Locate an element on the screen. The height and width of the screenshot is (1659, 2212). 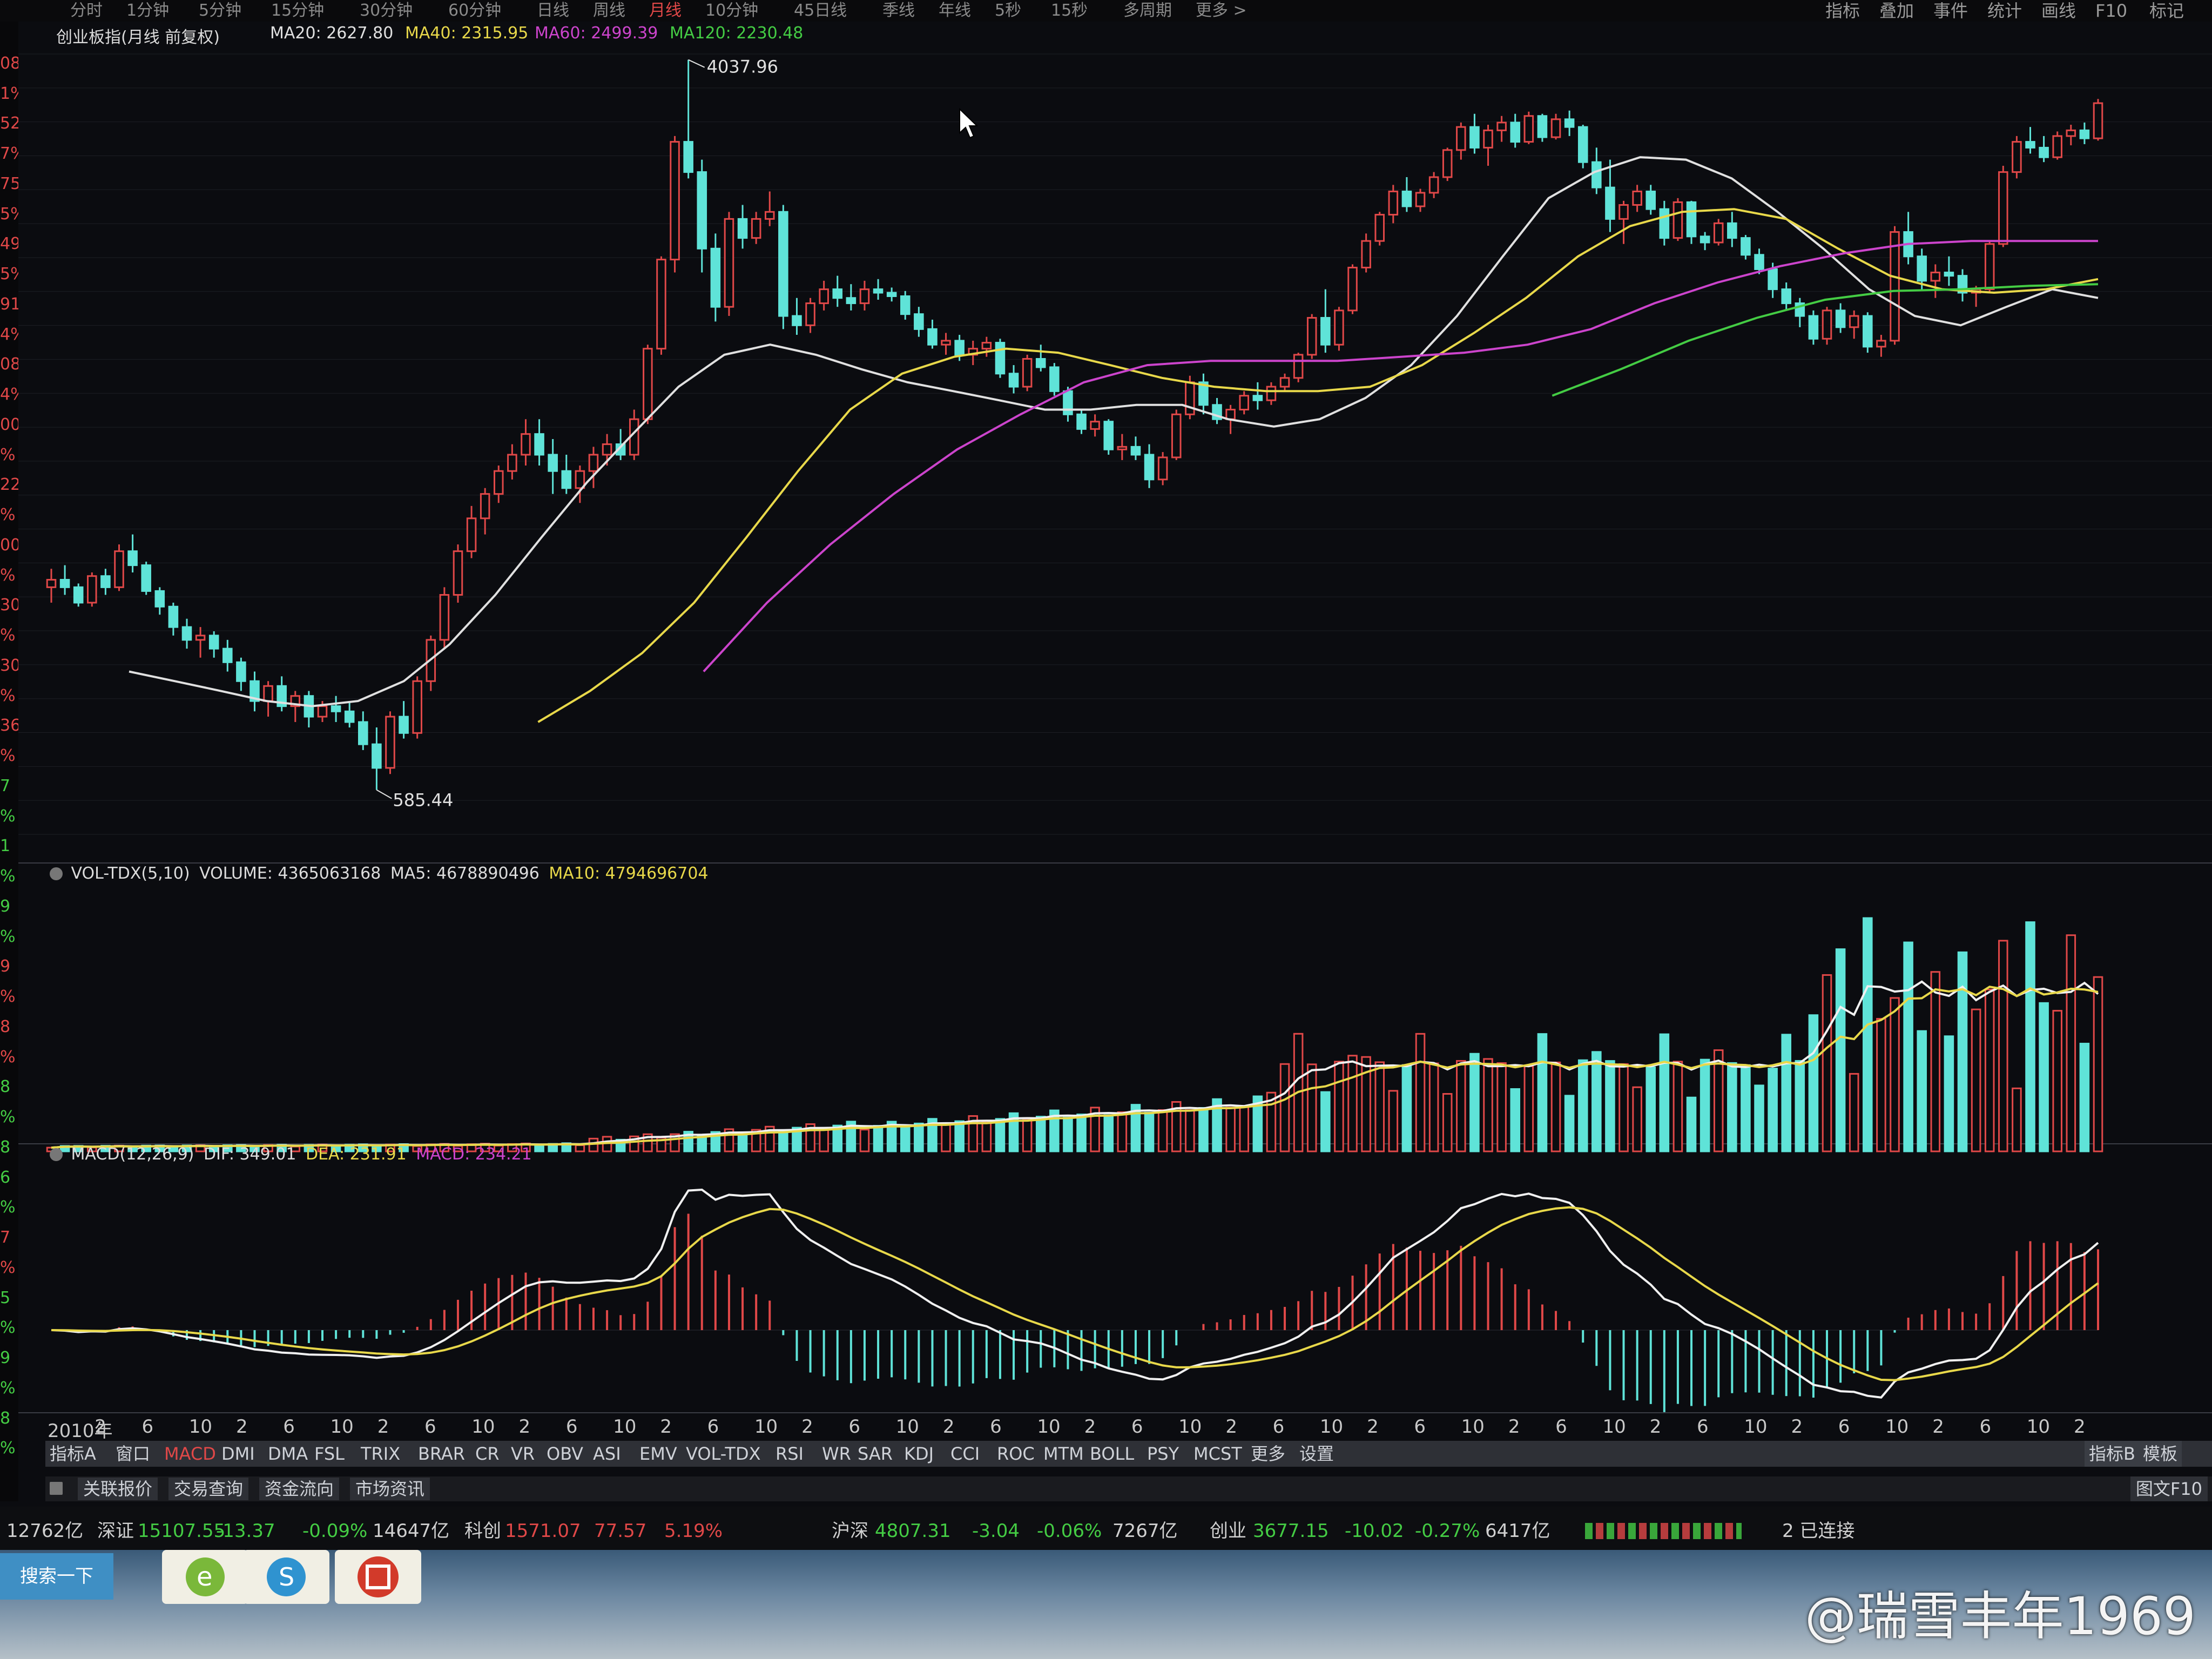
bottom-tab: 资金流向 is located at coordinates (299, 1489).